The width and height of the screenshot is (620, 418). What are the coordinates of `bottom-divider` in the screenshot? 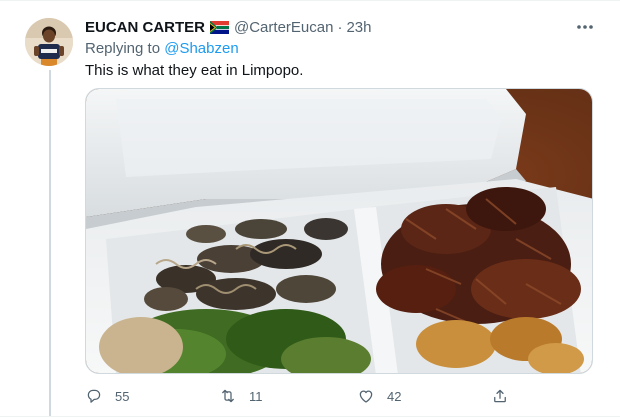 It's located at (310, 416).